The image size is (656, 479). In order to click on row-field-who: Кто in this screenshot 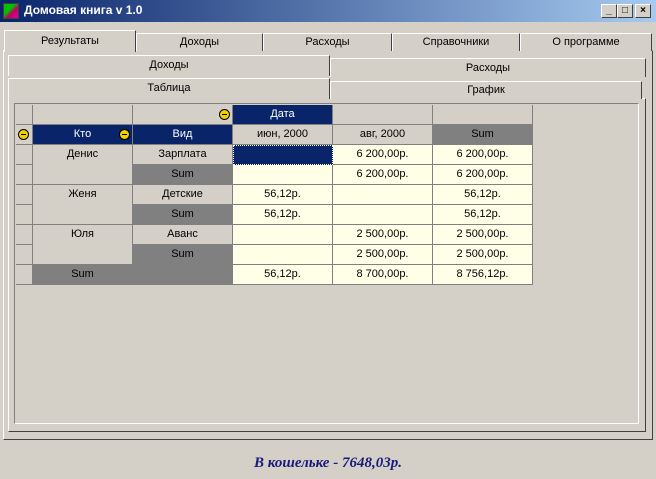, I will do `click(83, 135)`.